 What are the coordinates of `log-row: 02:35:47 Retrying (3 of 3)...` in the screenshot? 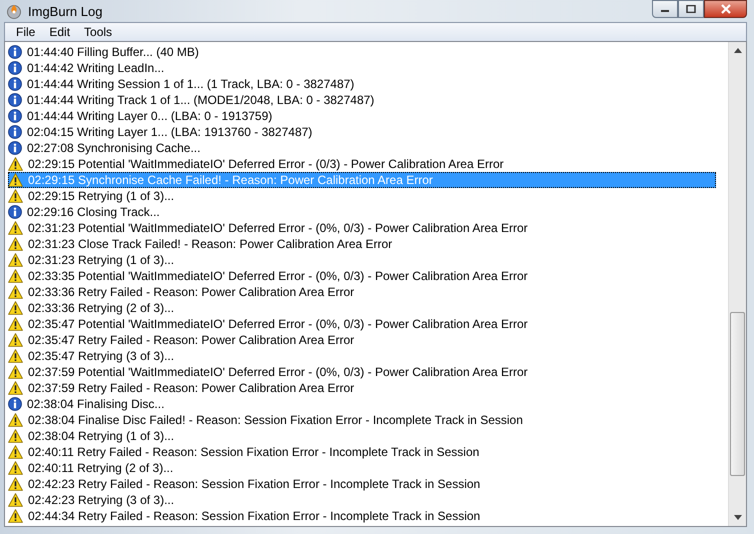 It's located at (362, 356).